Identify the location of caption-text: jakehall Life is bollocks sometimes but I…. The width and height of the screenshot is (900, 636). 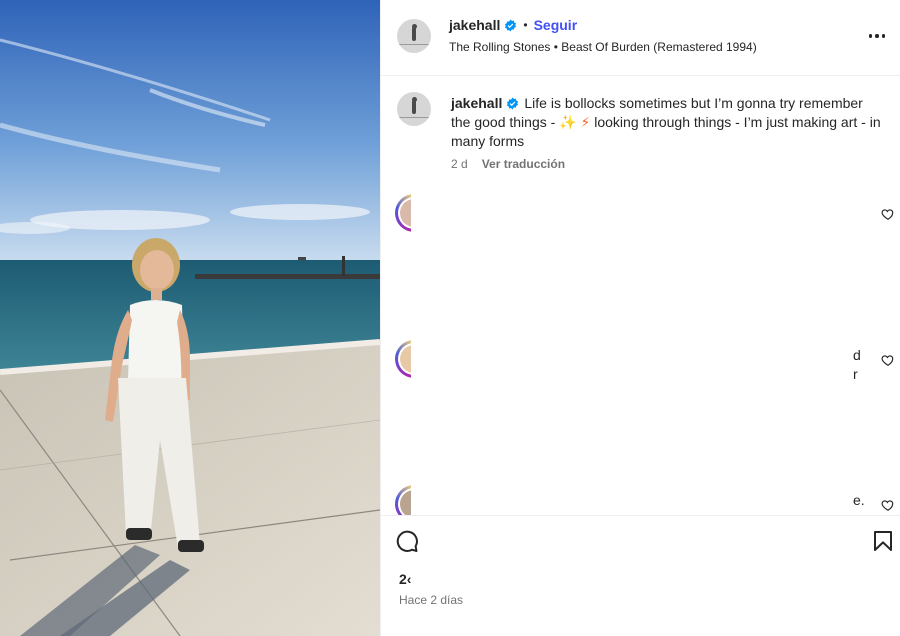
(666, 122).